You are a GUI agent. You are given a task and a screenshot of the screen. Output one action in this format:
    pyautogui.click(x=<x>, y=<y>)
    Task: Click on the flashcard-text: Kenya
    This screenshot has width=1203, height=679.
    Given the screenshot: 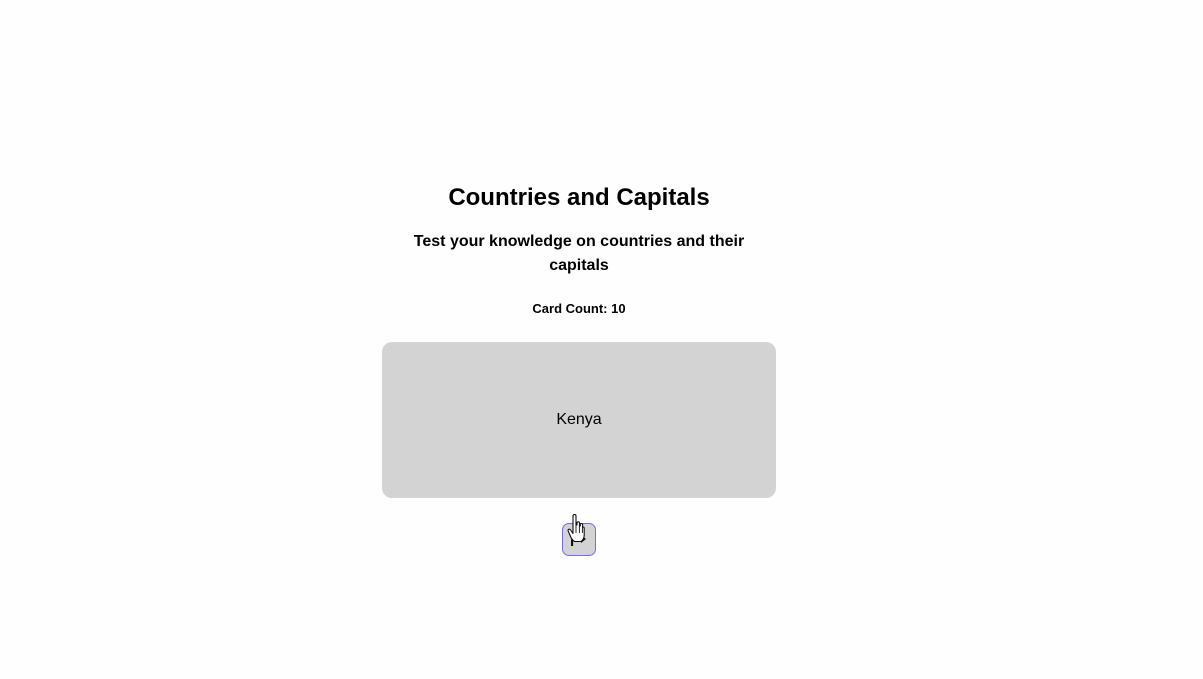 What is the action you would take?
    pyautogui.click(x=579, y=419)
    